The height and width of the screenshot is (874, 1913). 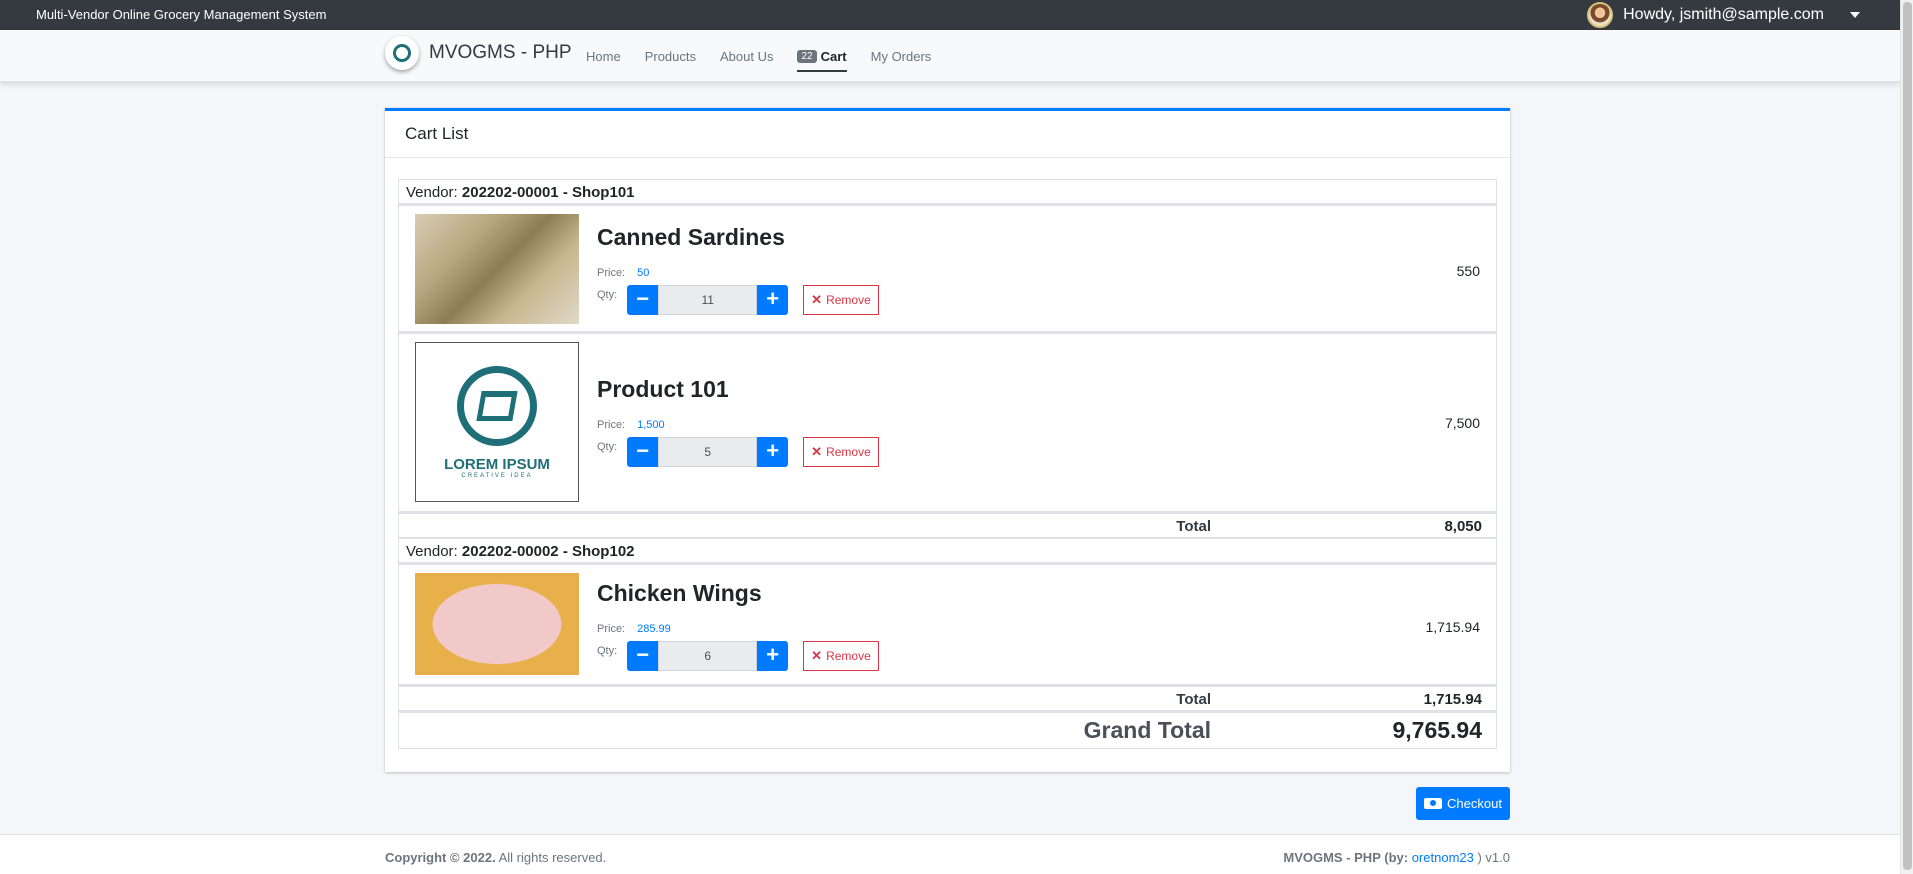 What do you see at coordinates (691, 237) in the screenshot?
I see `product-name: Canned Sardines` at bounding box center [691, 237].